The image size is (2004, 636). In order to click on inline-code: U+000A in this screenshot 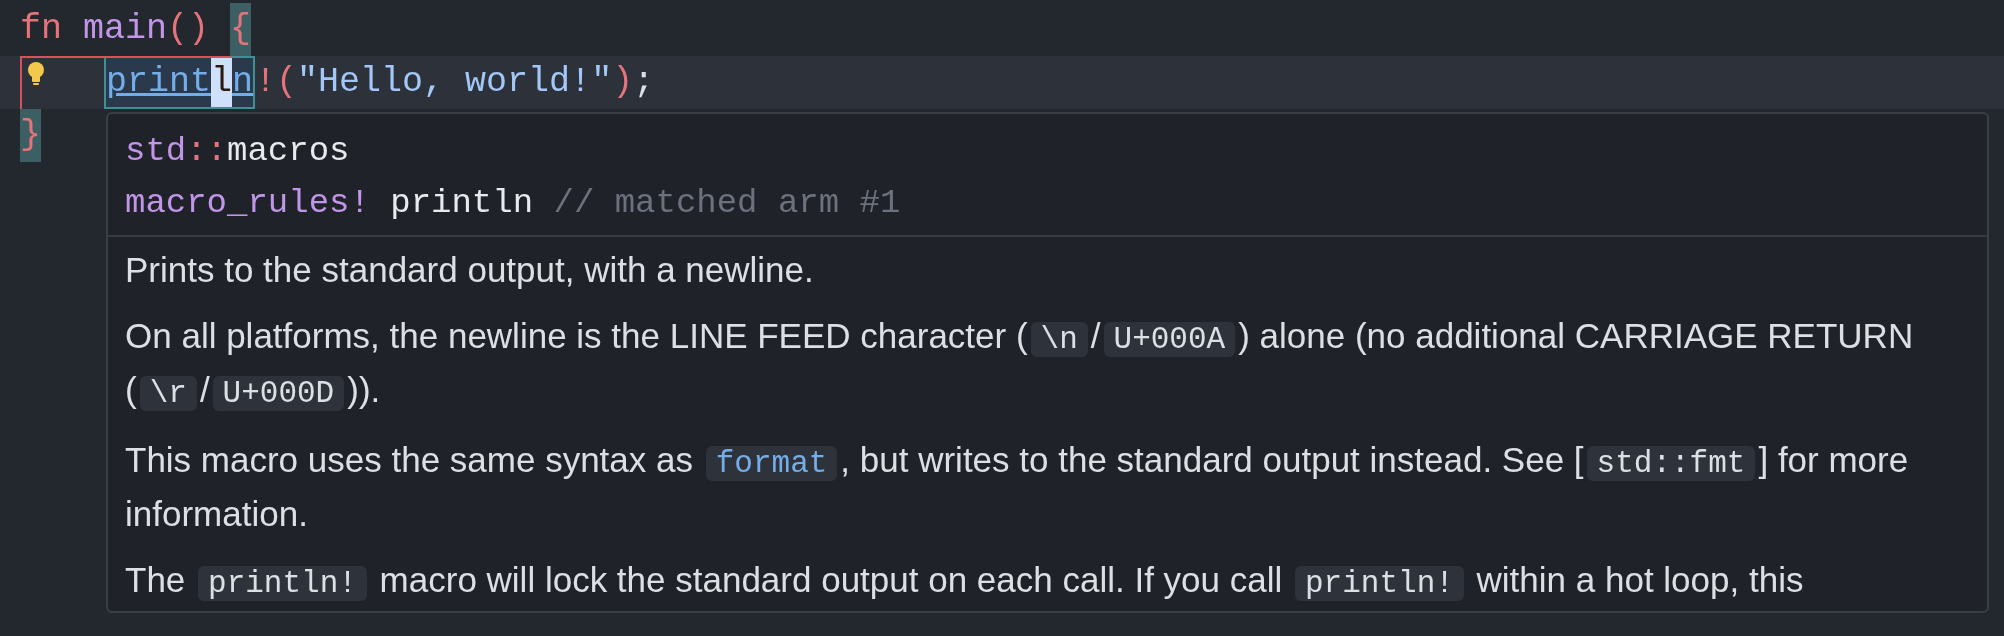, I will do `click(1169, 339)`.